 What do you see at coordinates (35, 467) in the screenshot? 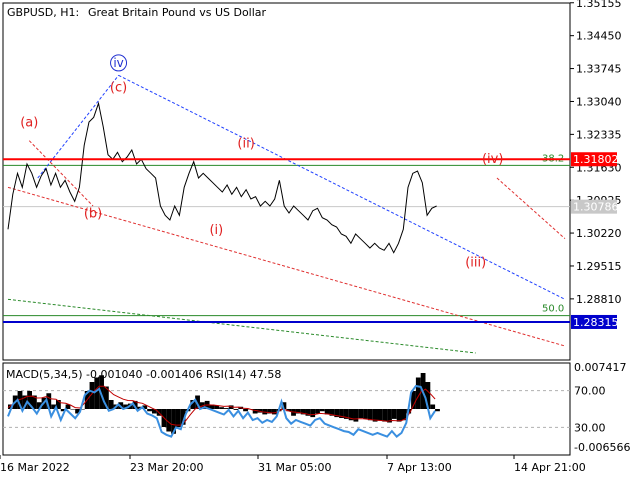
I see `x-axis-label: 16 Mar 2022` at bounding box center [35, 467].